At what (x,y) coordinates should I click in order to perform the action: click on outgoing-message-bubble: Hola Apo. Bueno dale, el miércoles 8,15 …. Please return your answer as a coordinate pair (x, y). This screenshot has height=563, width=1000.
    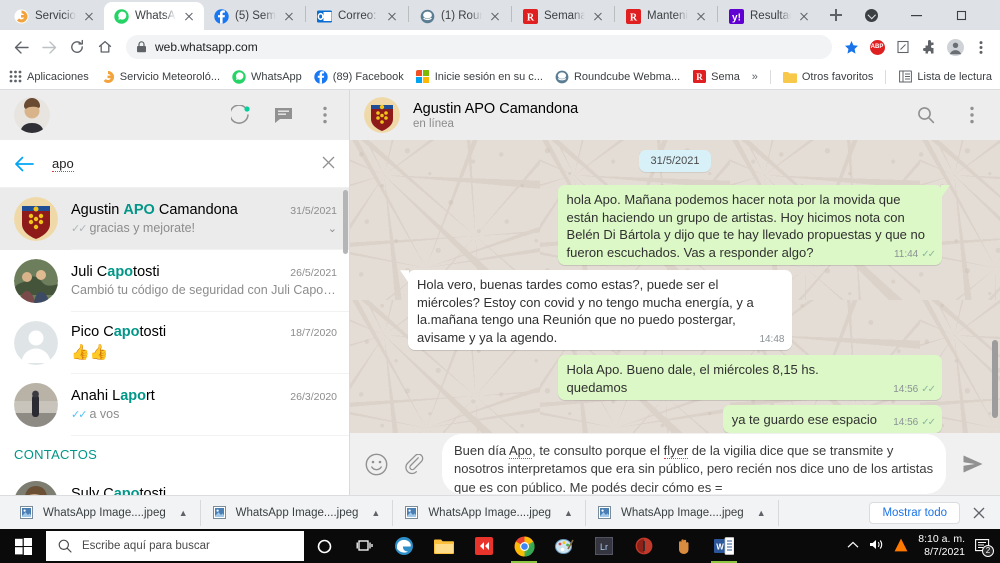
    Looking at the image, I should click on (749, 378).